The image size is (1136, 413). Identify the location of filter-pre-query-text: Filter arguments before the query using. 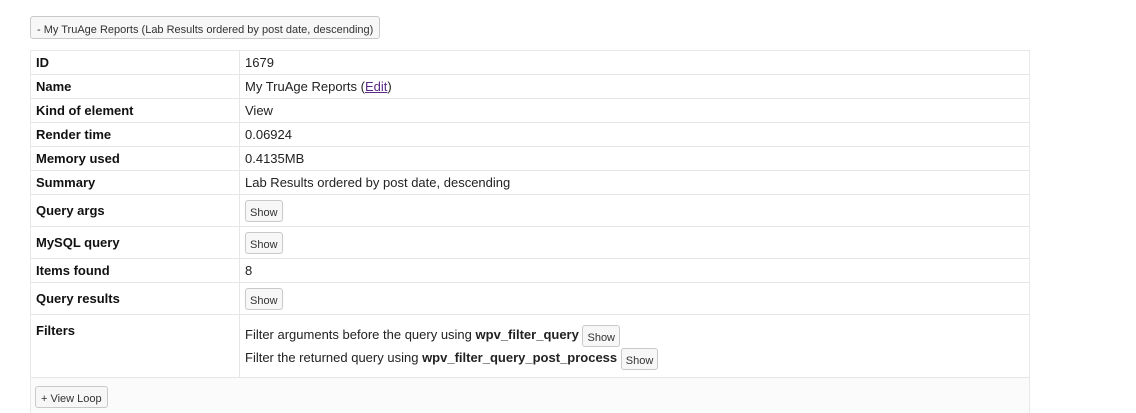
(358, 334).